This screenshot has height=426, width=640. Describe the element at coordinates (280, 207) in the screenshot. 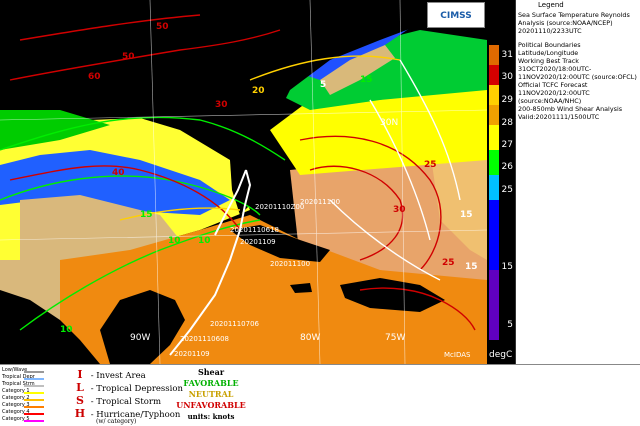

I see `storm-time-label: 20201110Z00` at that location.